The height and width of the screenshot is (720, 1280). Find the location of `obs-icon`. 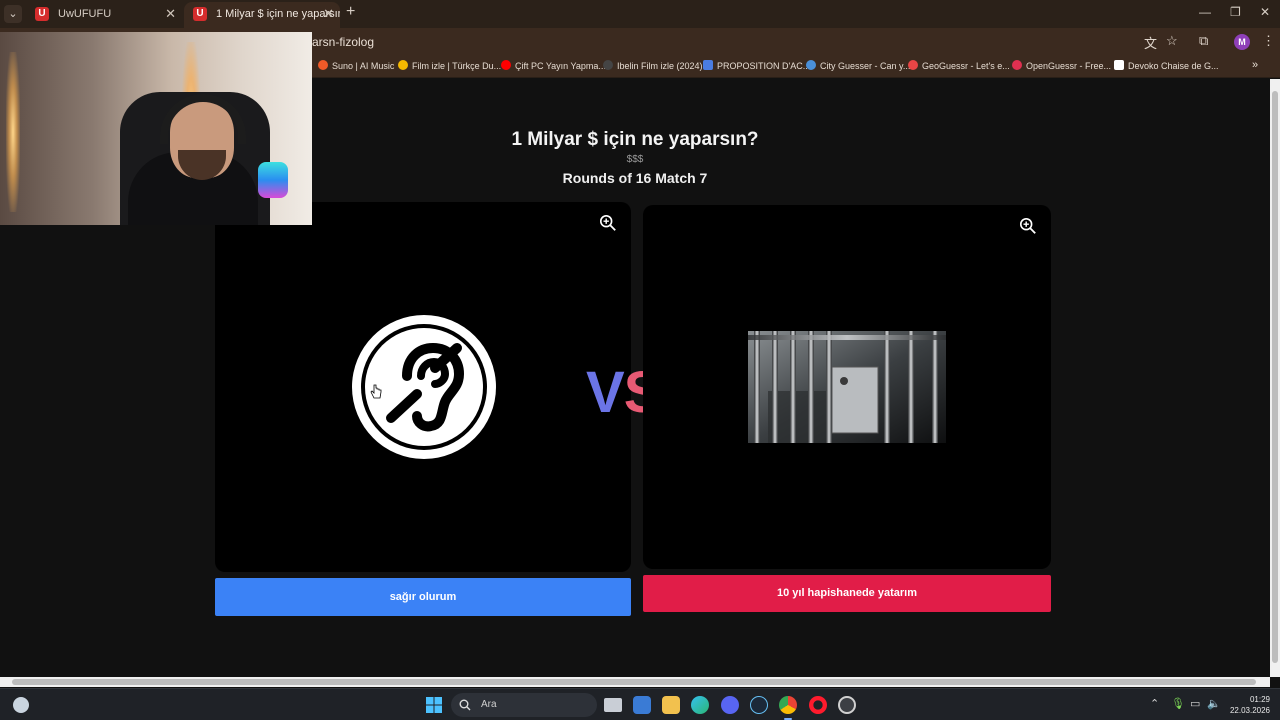

obs-icon is located at coordinates (847, 705).